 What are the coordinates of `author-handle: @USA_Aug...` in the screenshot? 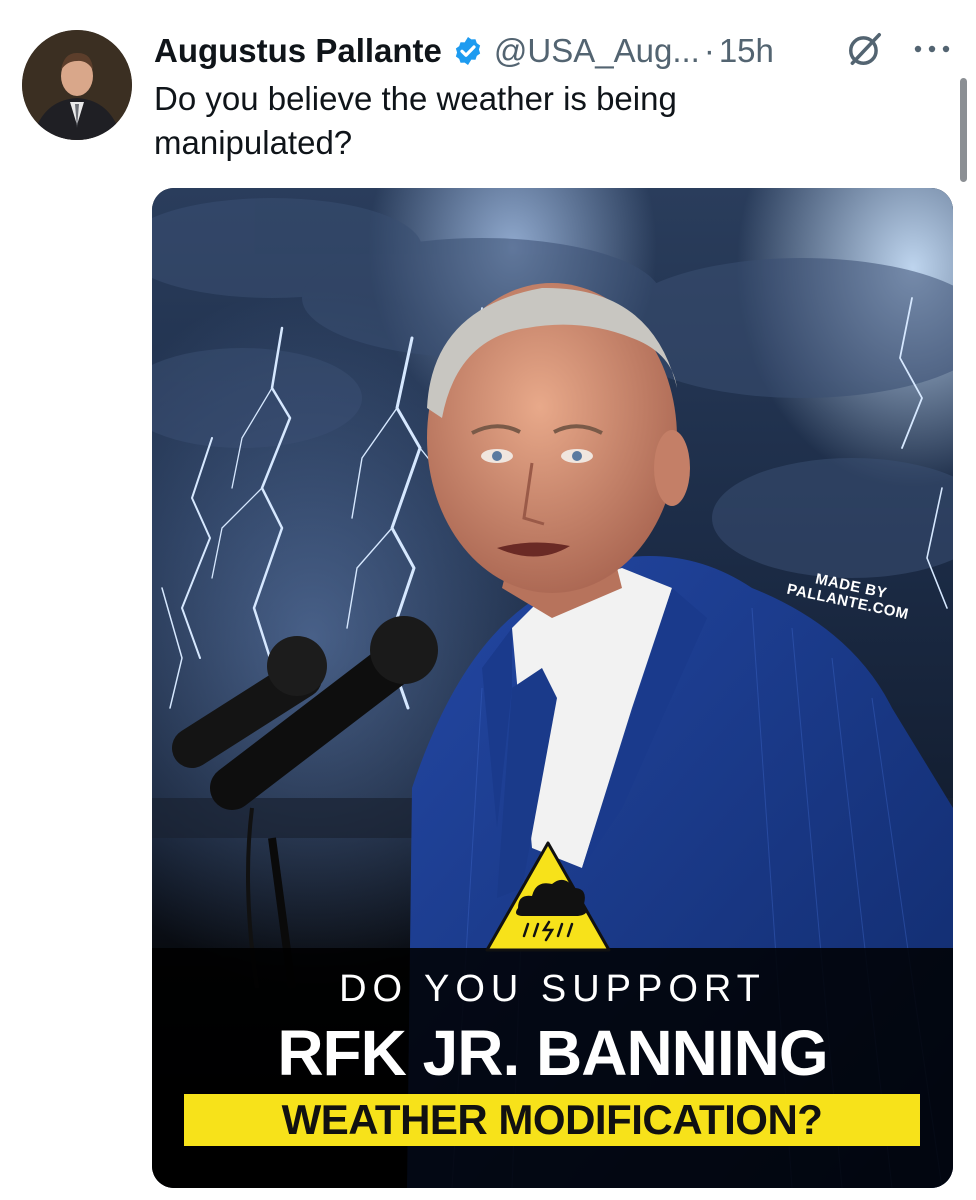 It's located at (597, 51).